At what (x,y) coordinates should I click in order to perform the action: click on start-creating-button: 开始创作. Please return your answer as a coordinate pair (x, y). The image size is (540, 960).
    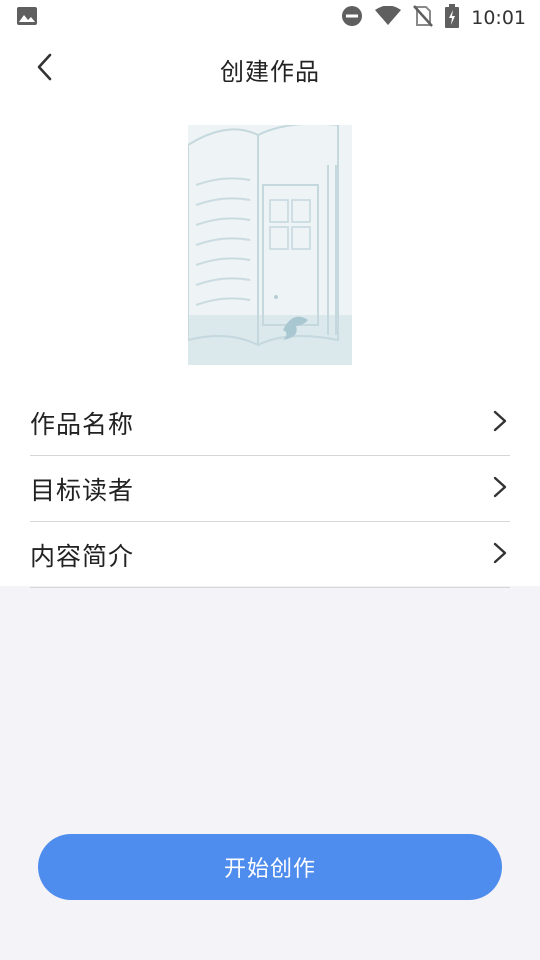
    Looking at the image, I should click on (270, 867).